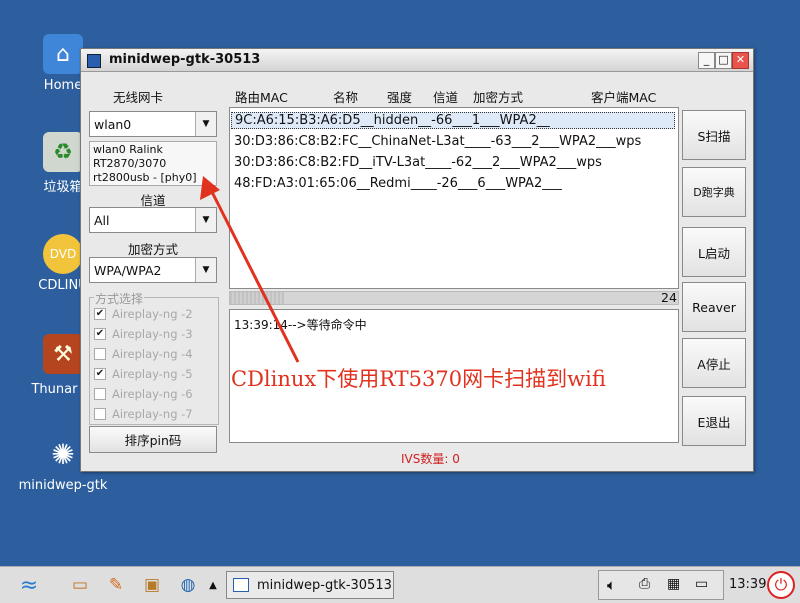  I want to click on method-label: Aireplay-ng -7, so click(152, 414).